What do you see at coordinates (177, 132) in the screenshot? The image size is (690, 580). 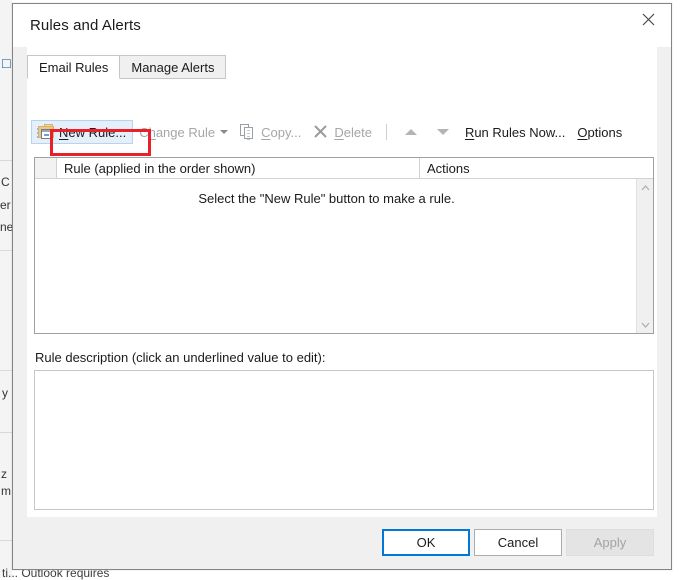 I see `change-rule-label: Change Rule` at bounding box center [177, 132].